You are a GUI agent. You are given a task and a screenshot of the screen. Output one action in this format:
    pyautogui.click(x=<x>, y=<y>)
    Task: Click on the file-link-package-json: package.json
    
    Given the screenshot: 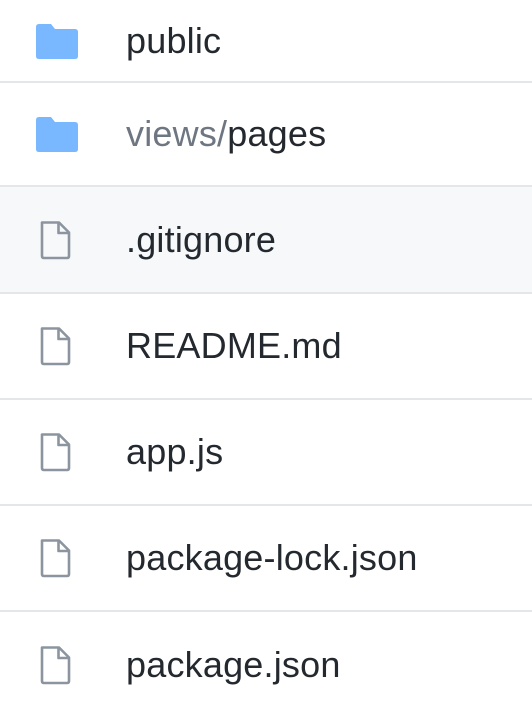 What is the action you would take?
    pyautogui.click(x=233, y=665)
    